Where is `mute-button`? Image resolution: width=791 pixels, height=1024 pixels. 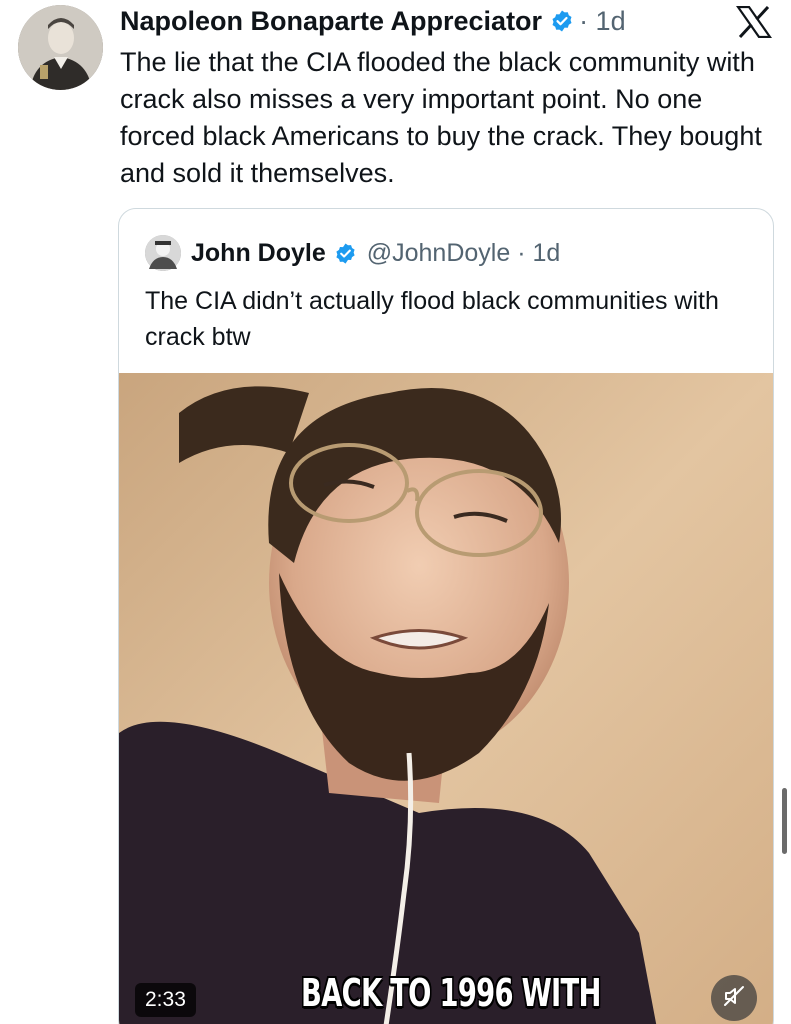 mute-button is located at coordinates (734, 998).